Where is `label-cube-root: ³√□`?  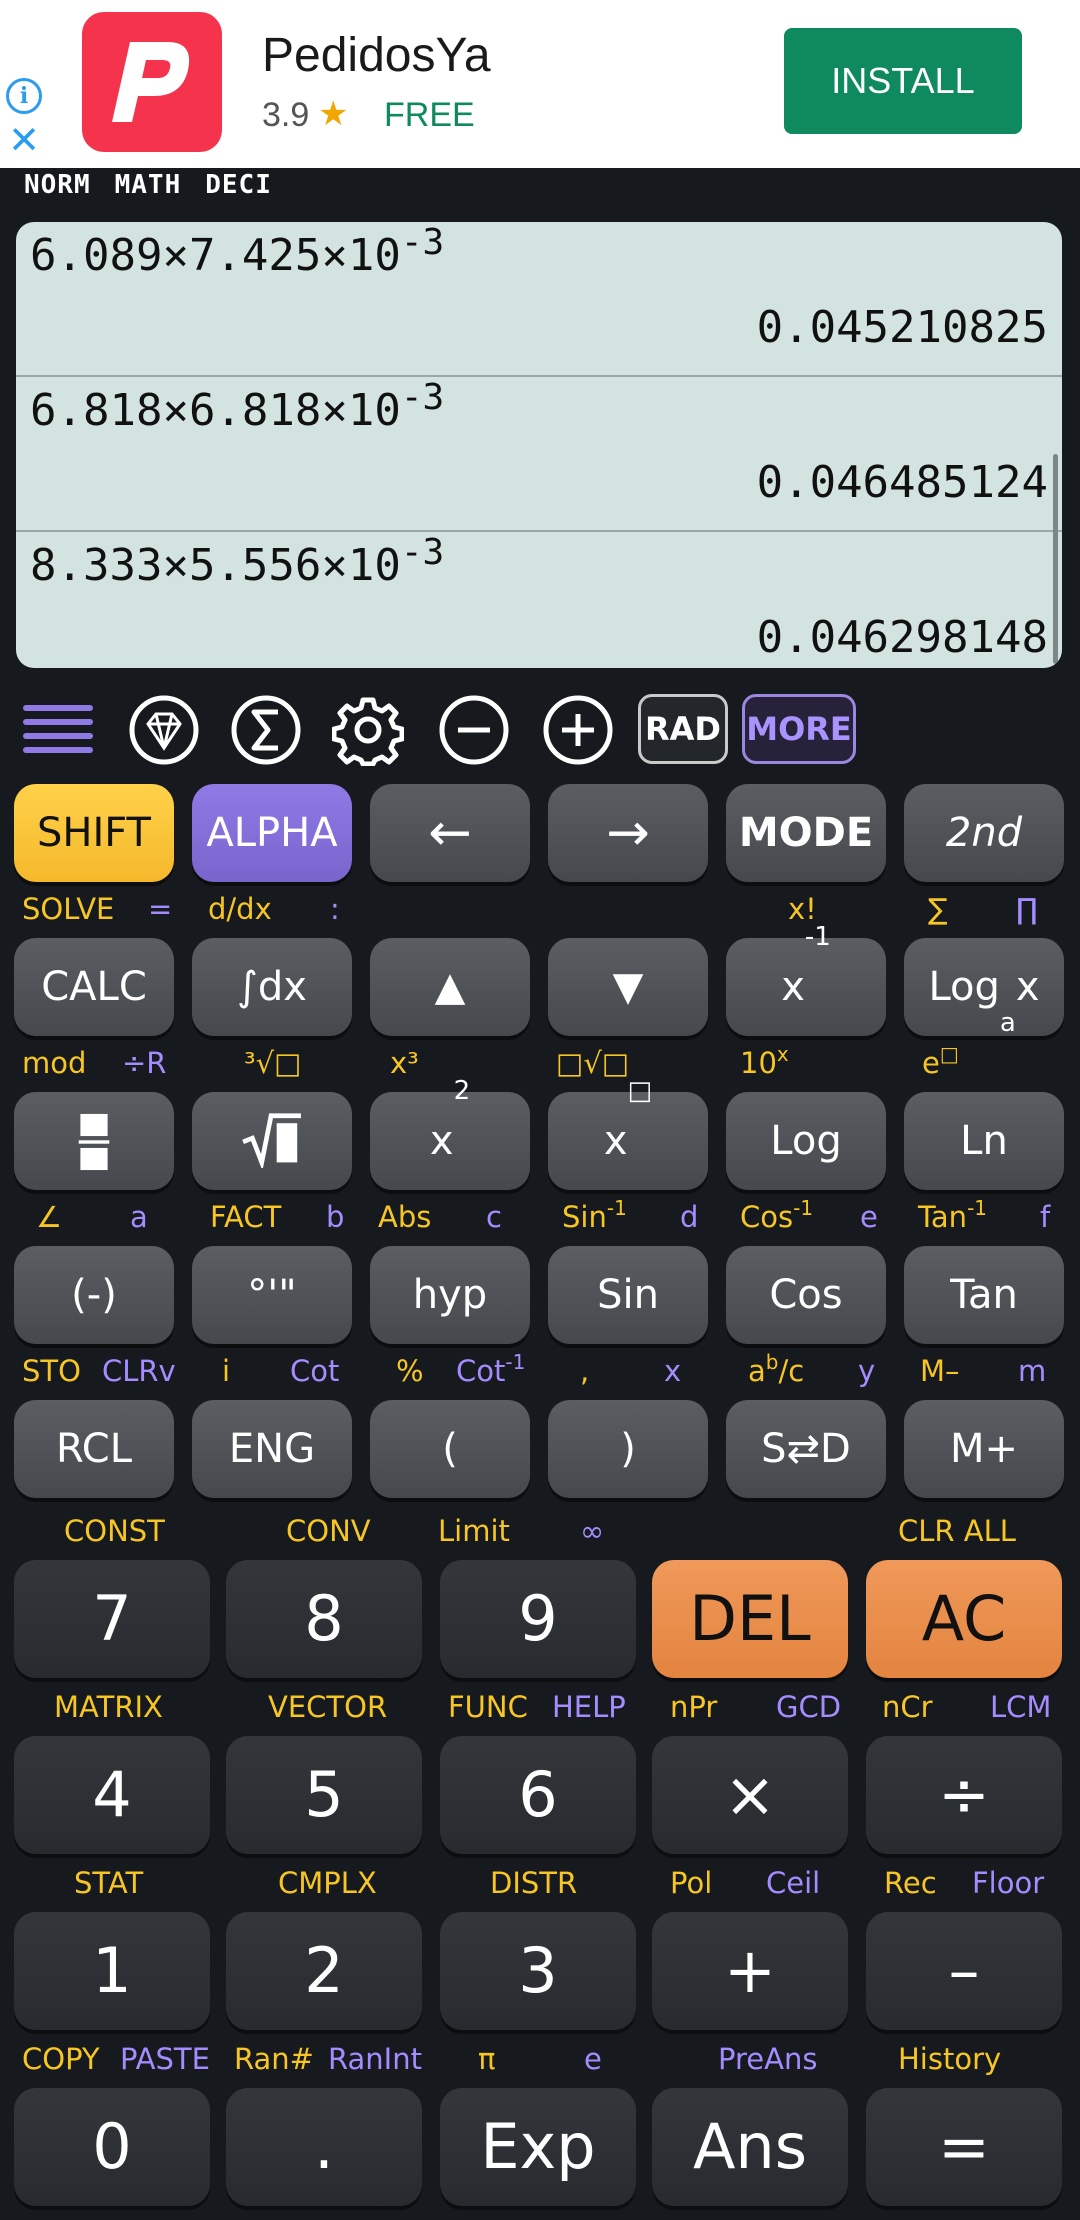 label-cube-root: ³√□ is located at coordinates (273, 1063).